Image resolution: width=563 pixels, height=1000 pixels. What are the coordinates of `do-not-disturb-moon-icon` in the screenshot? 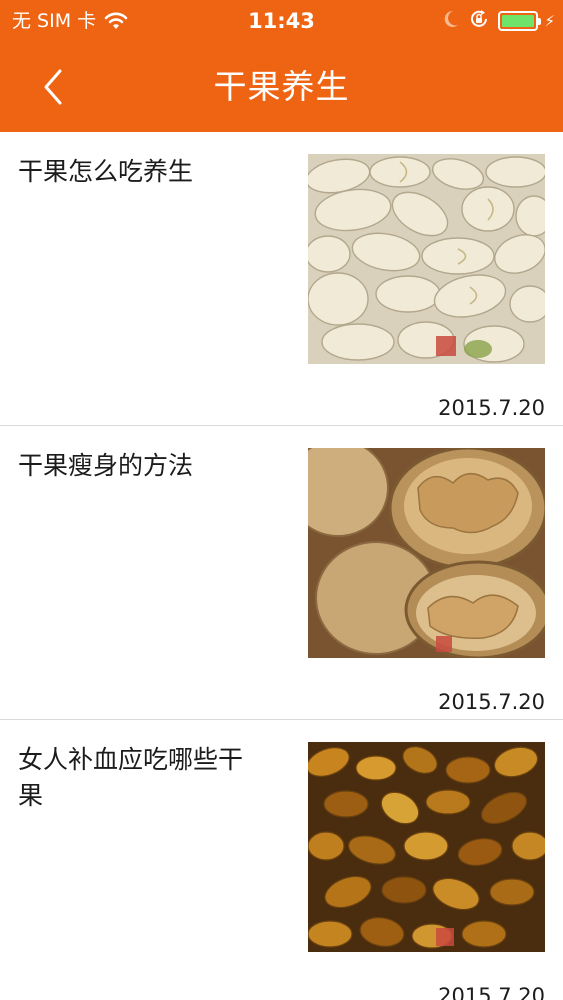 It's located at (451, 21).